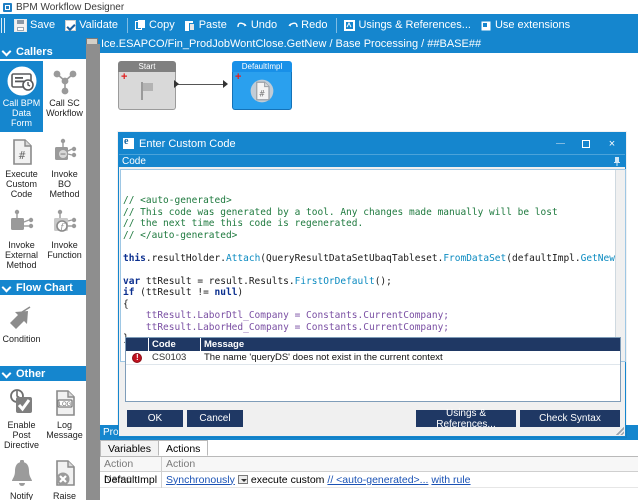 The image size is (638, 500). I want to click on palette-item-condition: Condition, so click(21, 322).